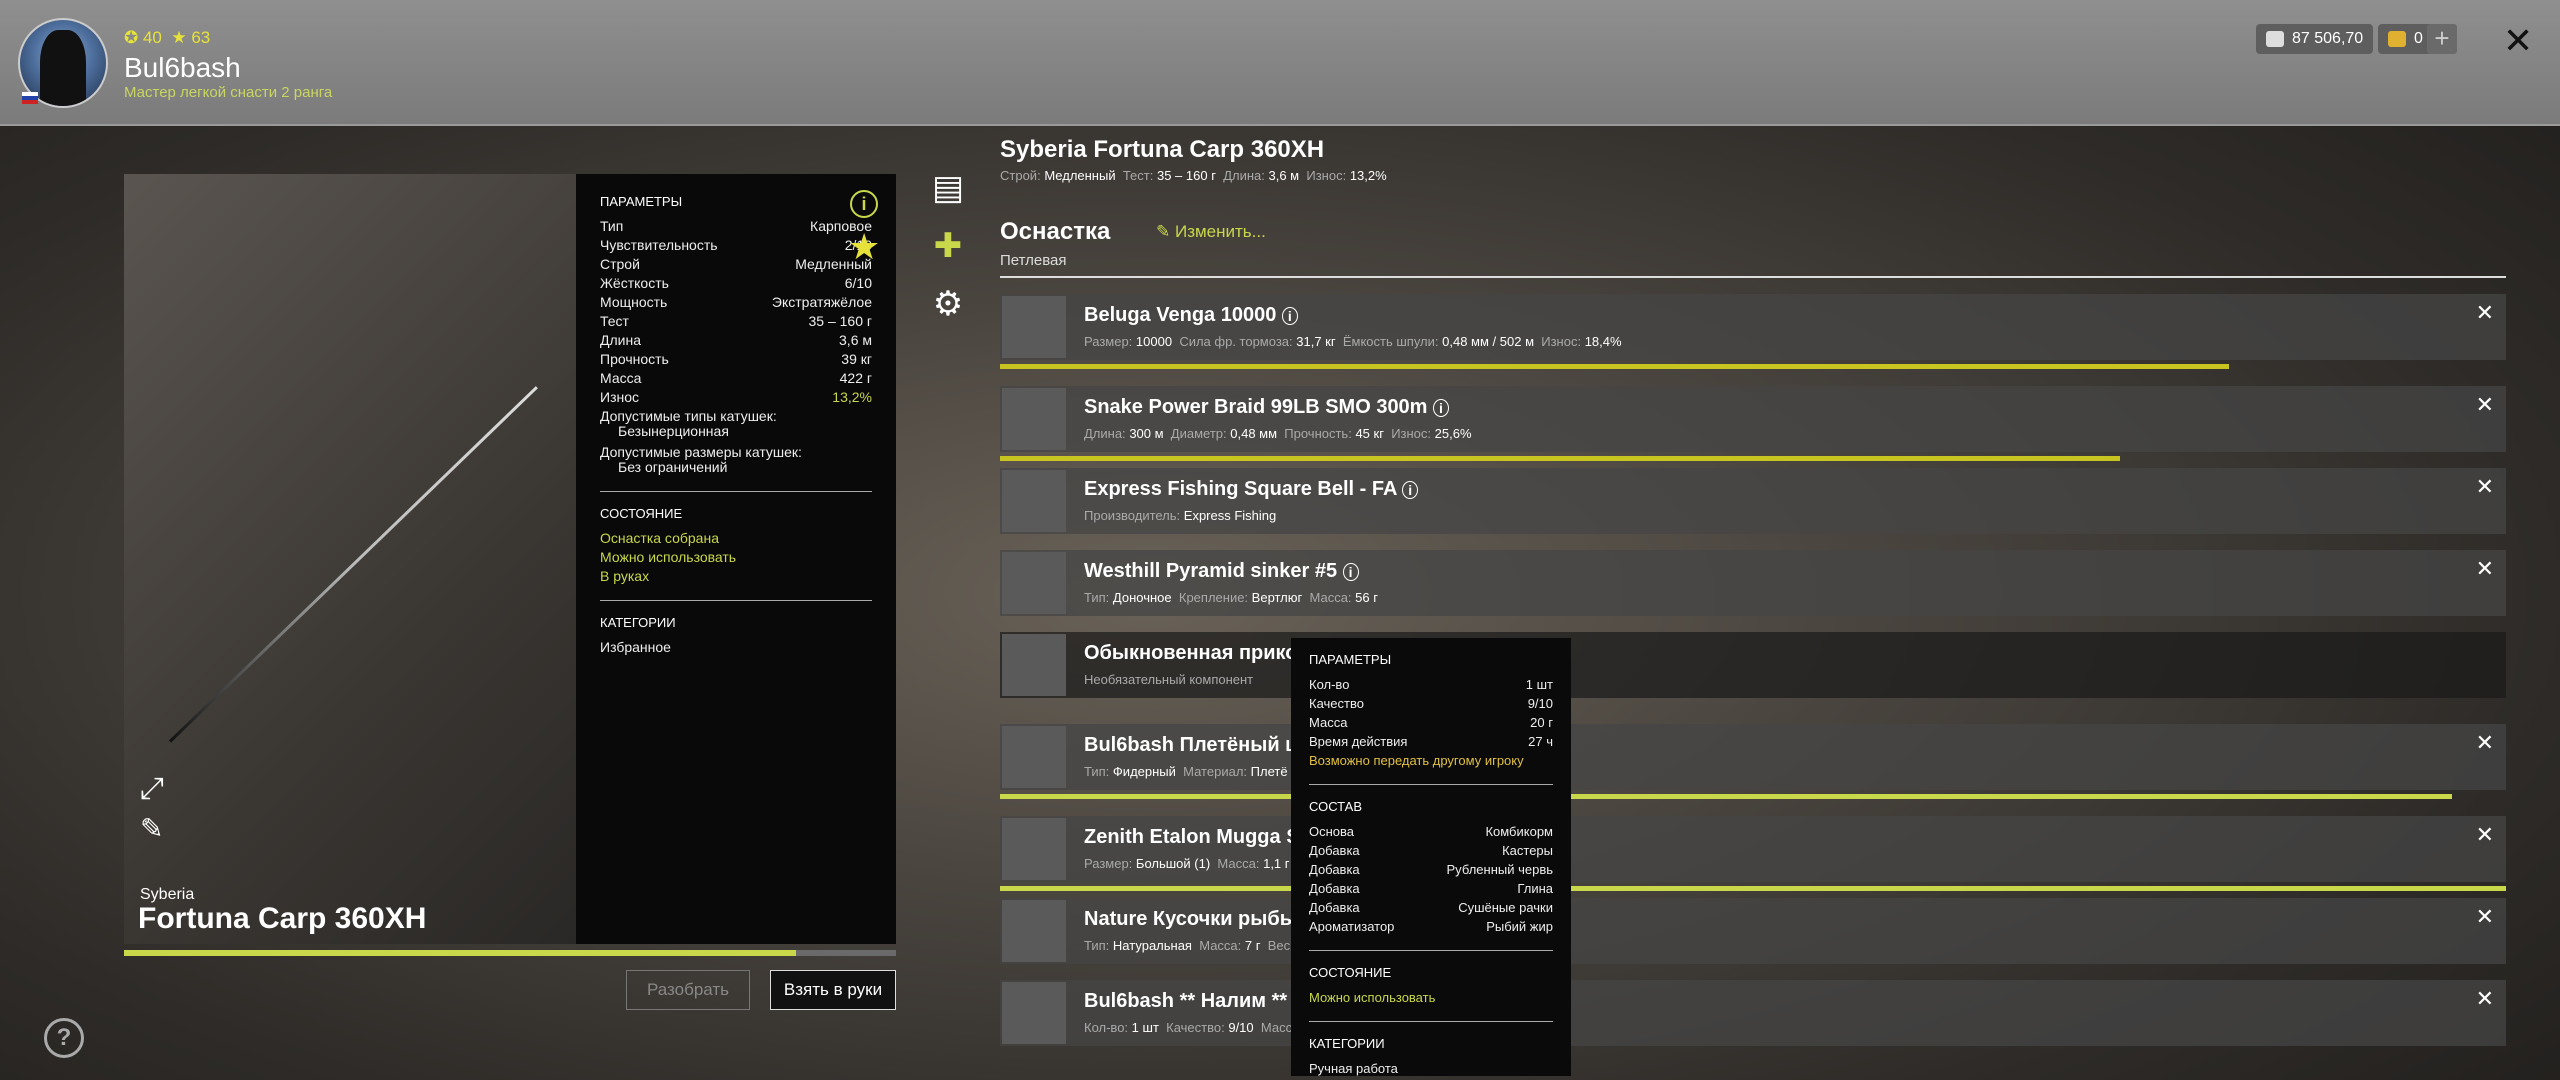  Describe the element at coordinates (2442, 39) in the screenshot. I see `plus-icon: +` at that location.